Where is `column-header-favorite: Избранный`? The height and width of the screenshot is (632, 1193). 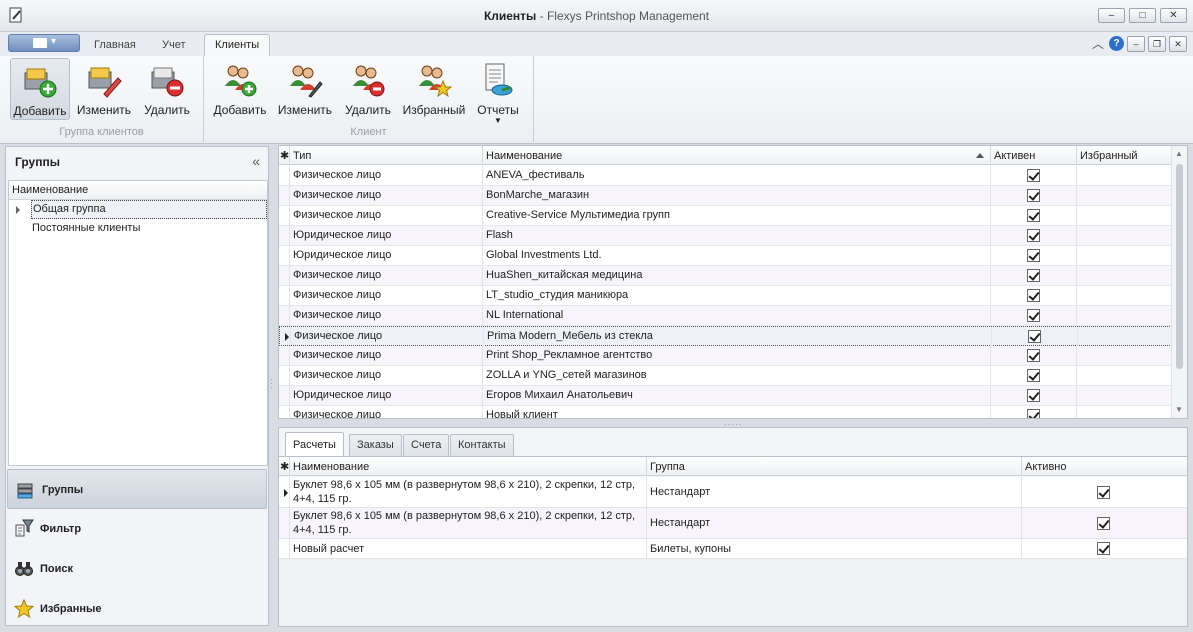
column-header-favorite: Избранный is located at coordinates (1124, 155).